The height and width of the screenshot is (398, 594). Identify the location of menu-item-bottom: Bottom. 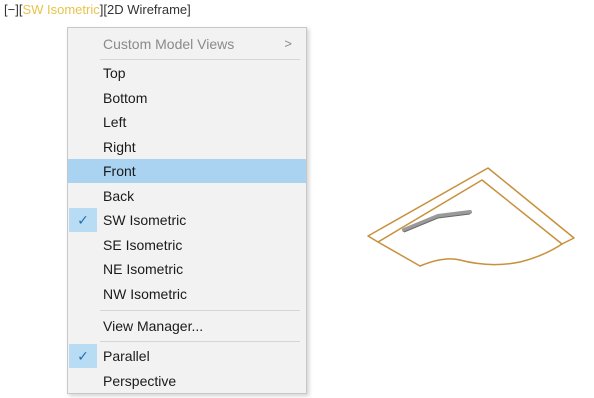
(187, 98).